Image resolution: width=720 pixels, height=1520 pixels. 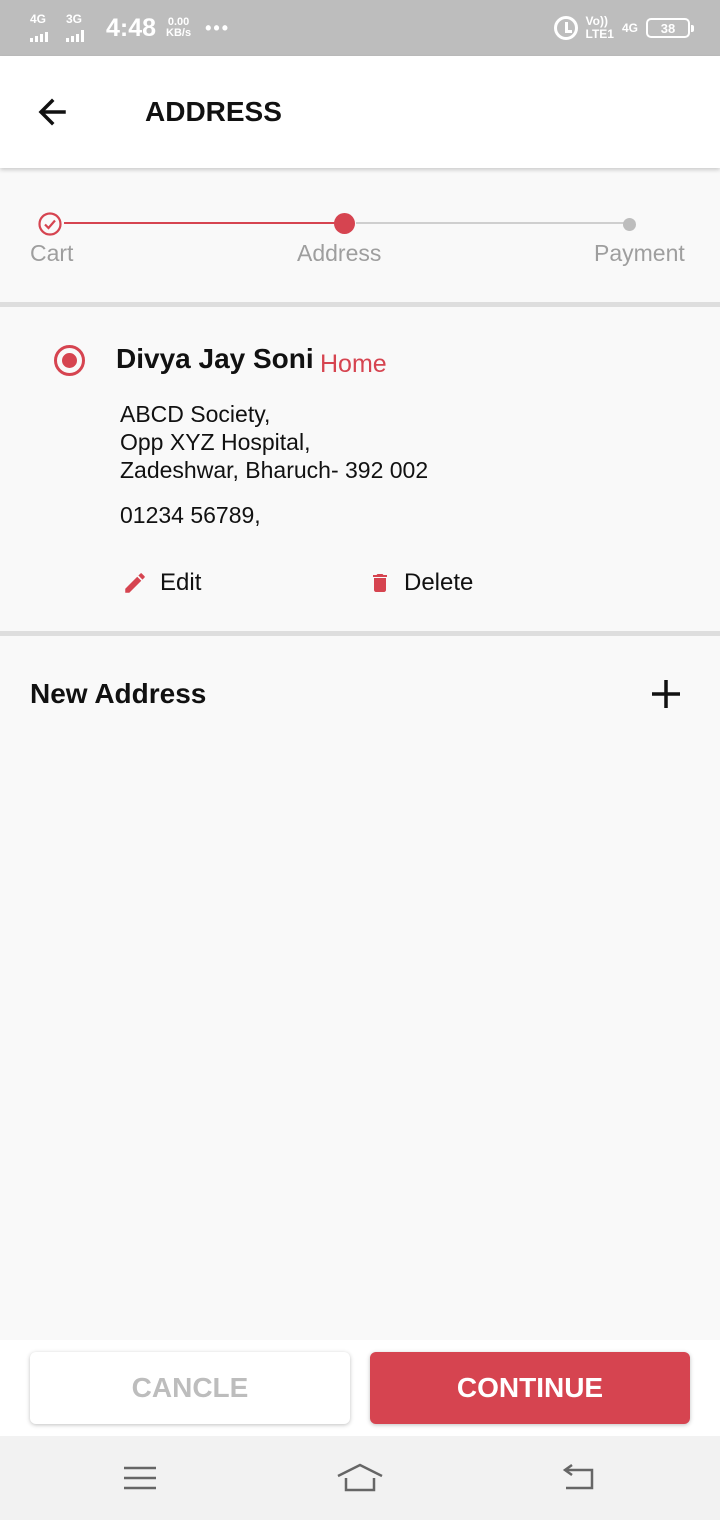 What do you see at coordinates (380, 583) in the screenshot?
I see `trash-icon` at bounding box center [380, 583].